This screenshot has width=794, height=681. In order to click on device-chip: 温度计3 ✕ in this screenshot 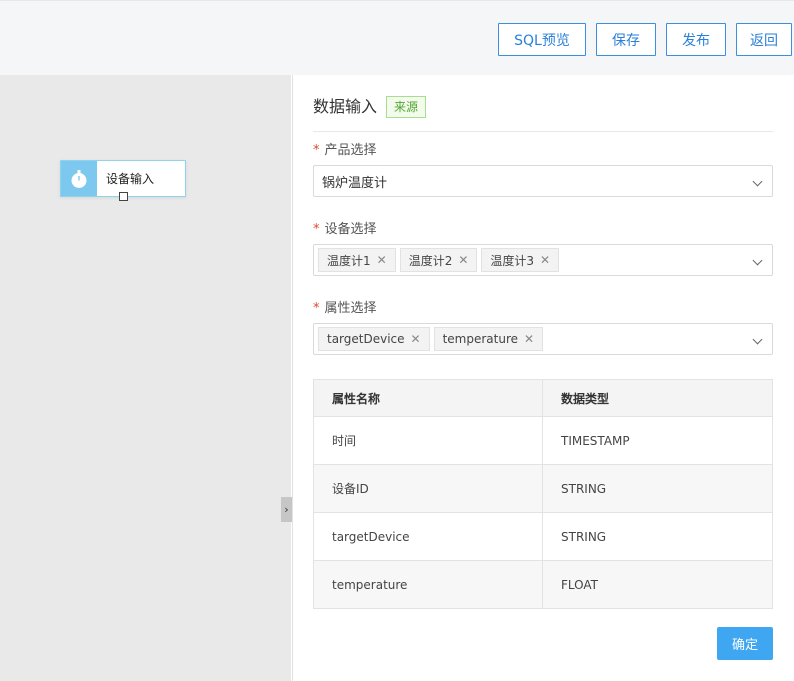, I will do `click(520, 260)`.